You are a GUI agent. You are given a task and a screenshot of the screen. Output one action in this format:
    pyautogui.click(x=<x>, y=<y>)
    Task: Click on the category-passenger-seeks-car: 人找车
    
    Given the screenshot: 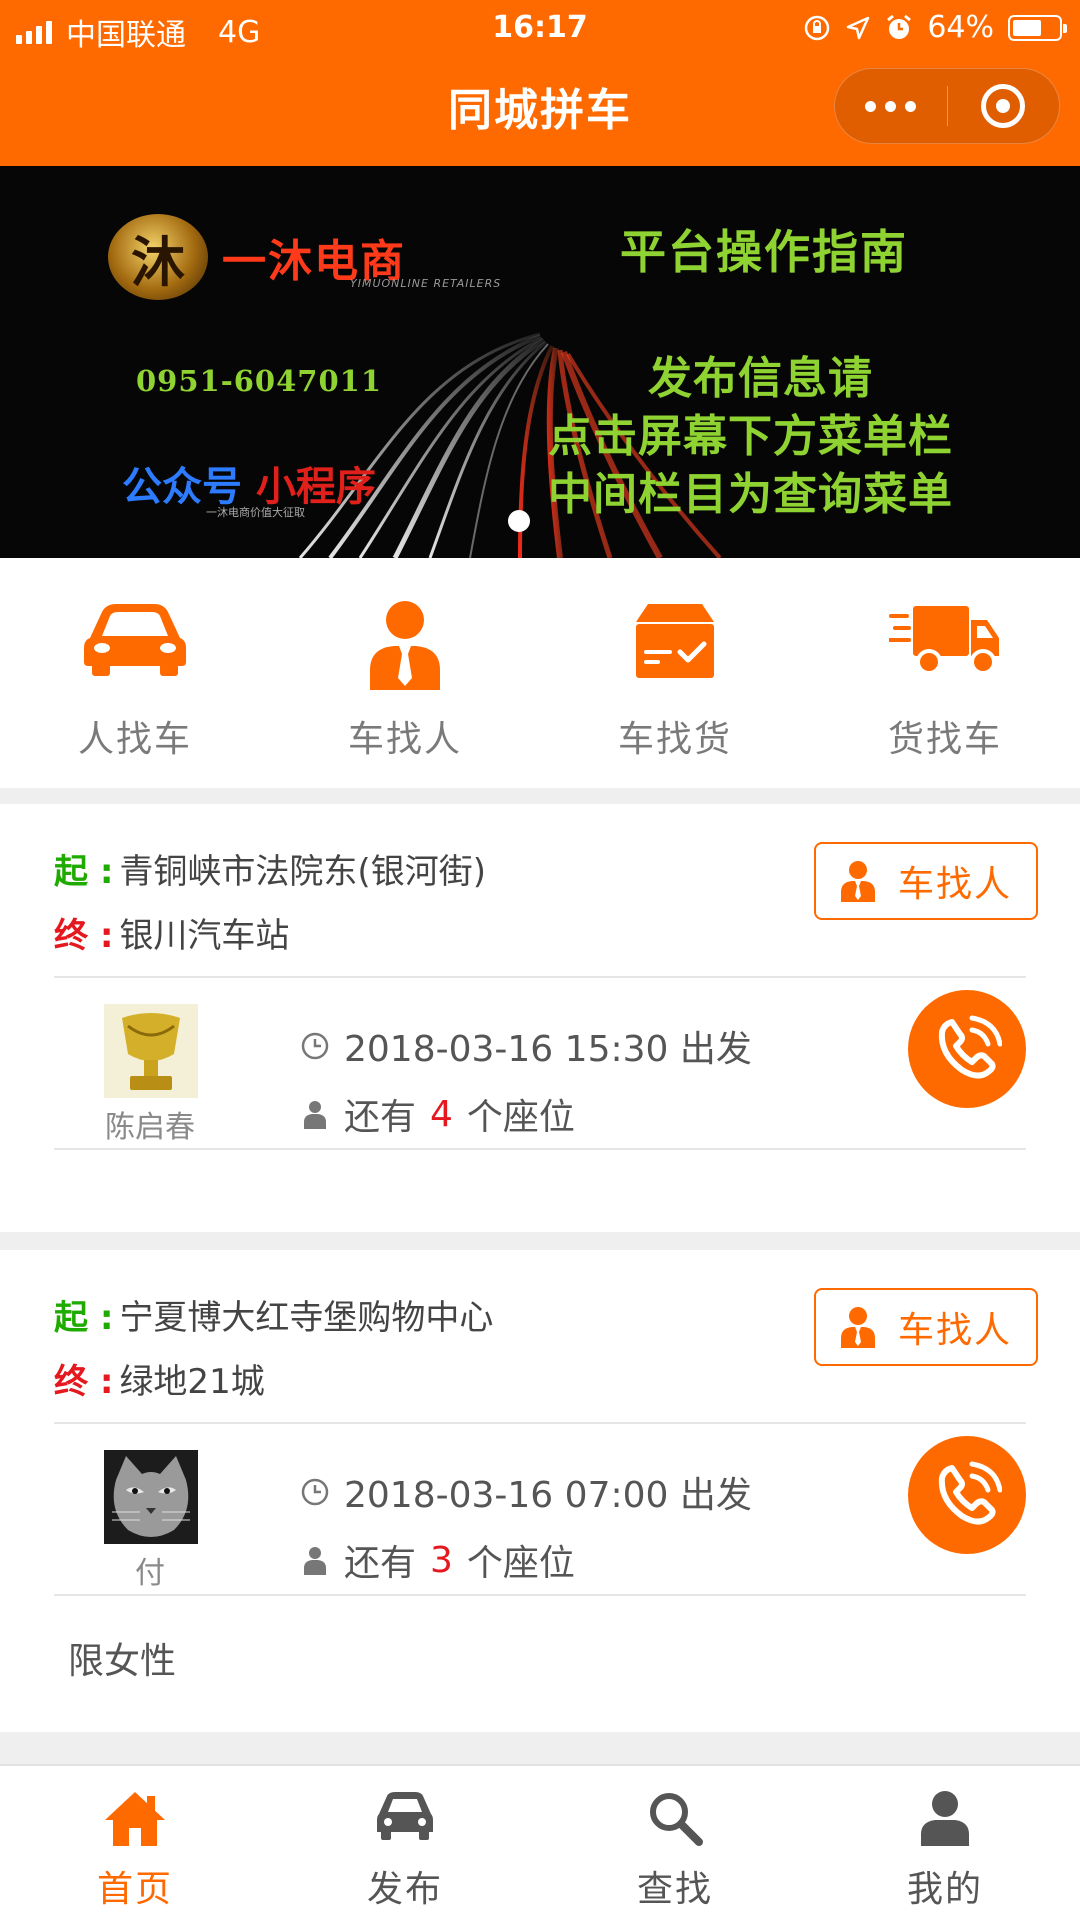 What is the action you would take?
    pyautogui.click(x=135, y=673)
    